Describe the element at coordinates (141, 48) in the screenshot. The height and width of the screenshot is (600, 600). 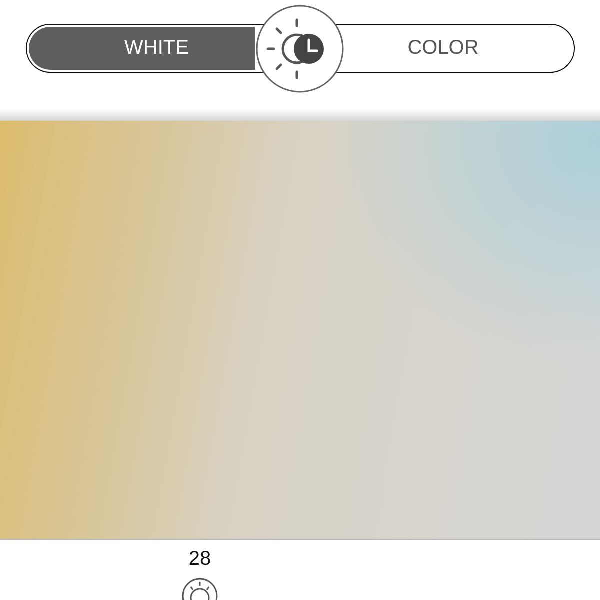
I see `mode-tab: WHITE` at that location.